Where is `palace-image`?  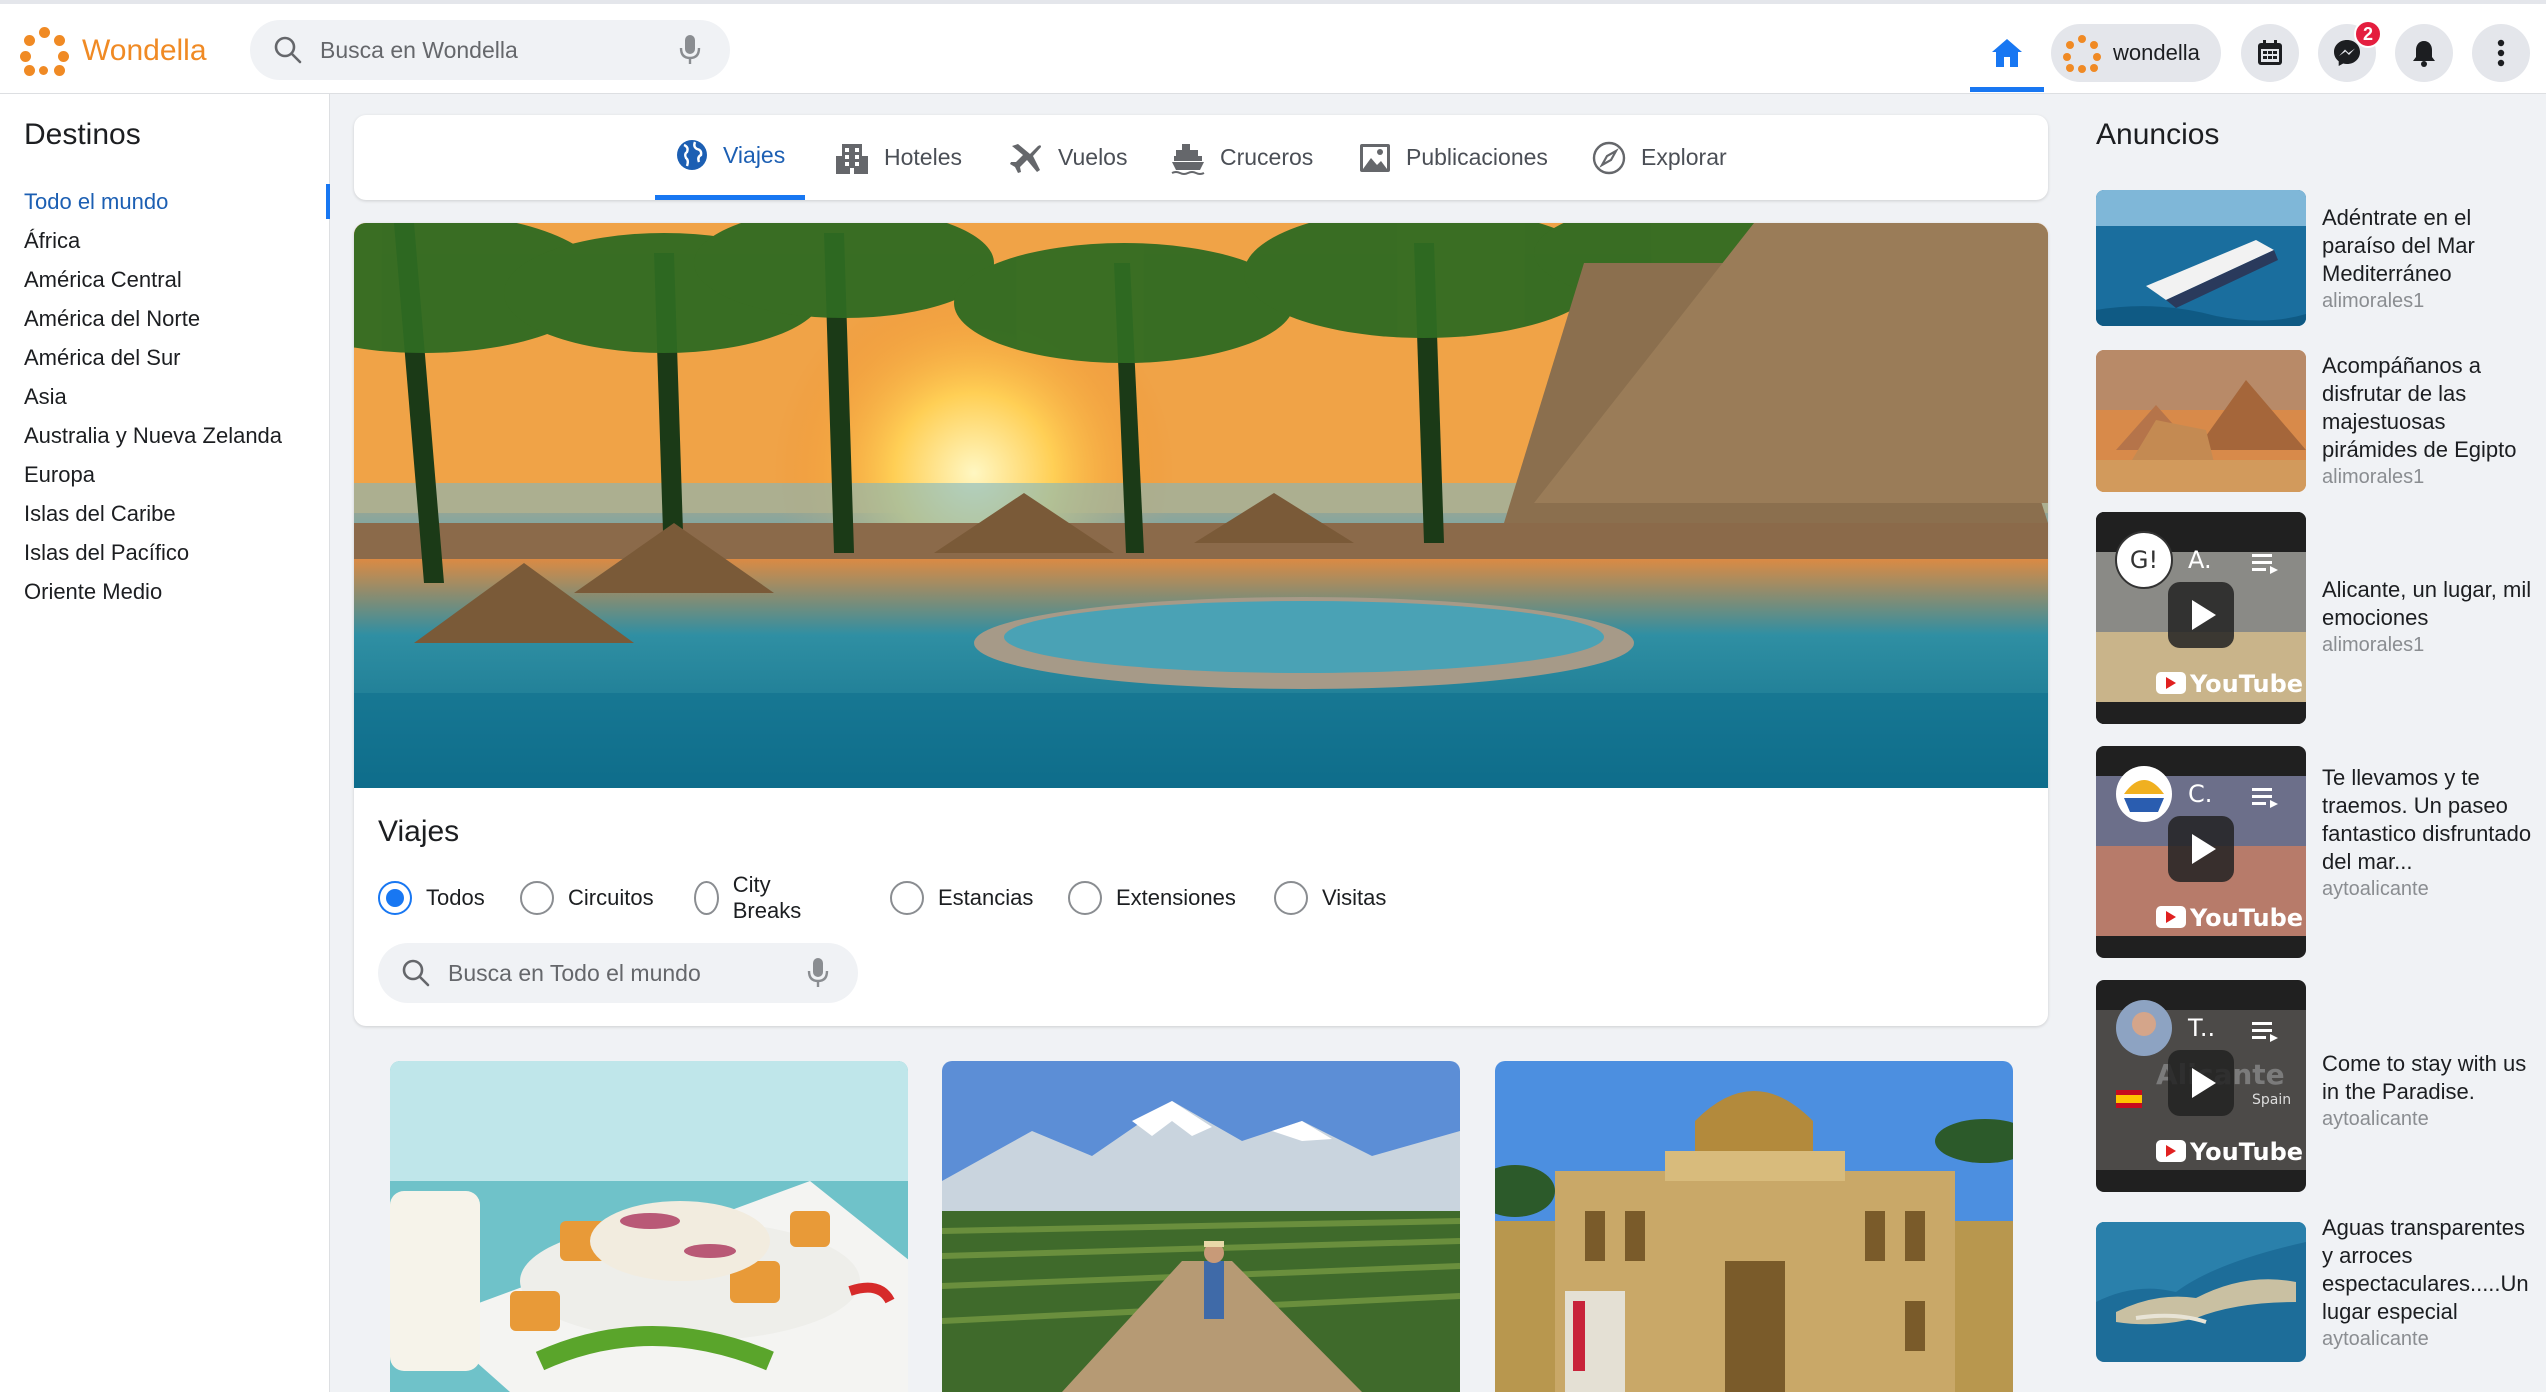
palace-image is located at coordinates (1754, 1226).